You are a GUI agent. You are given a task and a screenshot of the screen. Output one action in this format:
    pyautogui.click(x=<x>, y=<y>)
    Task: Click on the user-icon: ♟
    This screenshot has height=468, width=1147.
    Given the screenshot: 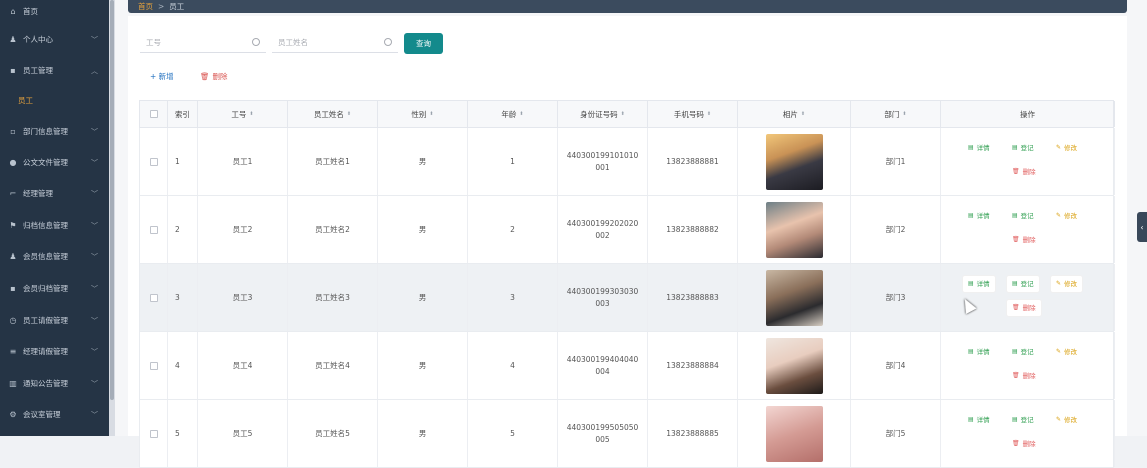 What is the action you would take?
    pyautogui.click(x=13, y=256)
    